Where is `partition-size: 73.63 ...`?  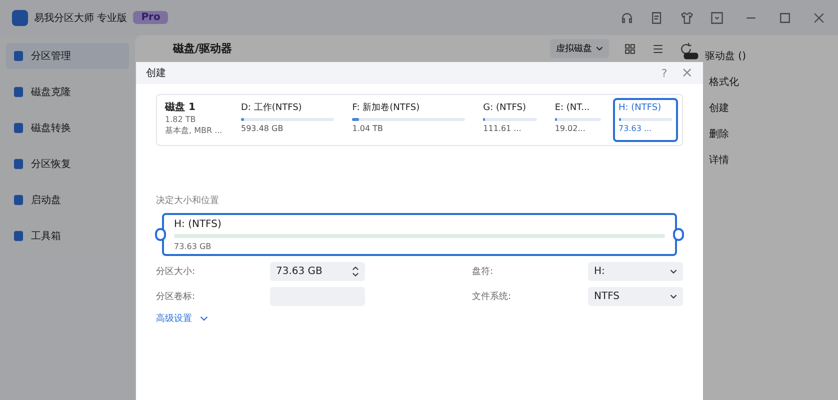
partition-size: 73.63 ... is located at coordinates (635, 128).